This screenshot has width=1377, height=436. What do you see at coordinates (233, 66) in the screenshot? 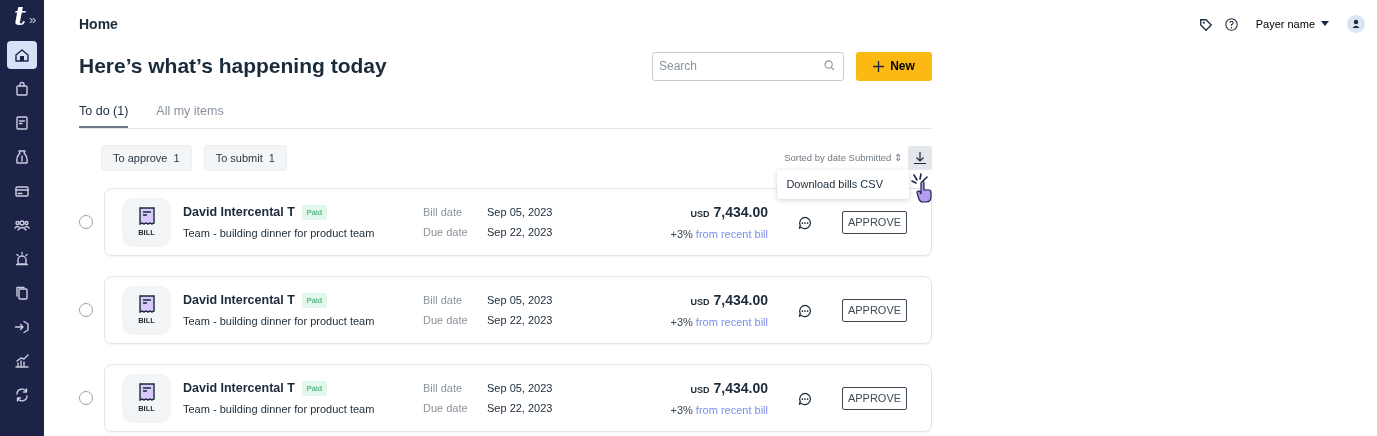
I see `page-title: Here’s what’s happening today` at bounding box center [233, 66].